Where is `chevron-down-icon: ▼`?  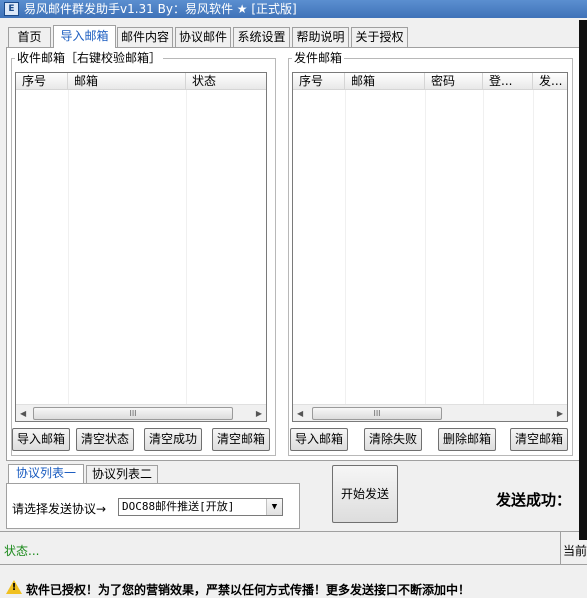
chevron-down-icon: ▼ is located at coordinates (274, 507).